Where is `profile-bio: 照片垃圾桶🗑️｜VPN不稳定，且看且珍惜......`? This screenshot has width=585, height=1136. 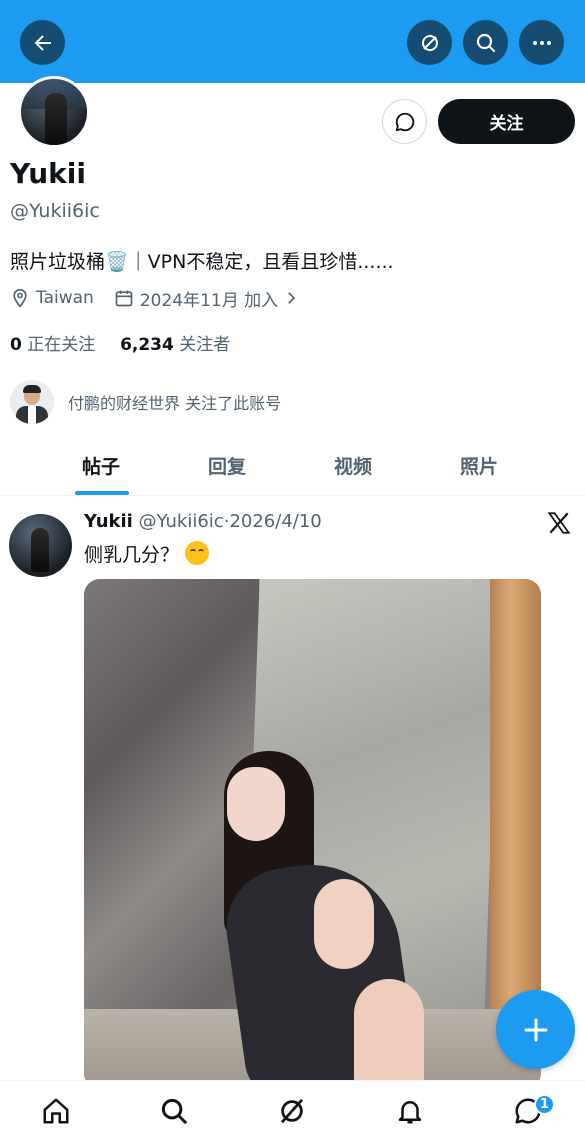
profile-bio: 照片垃圾桶🗑️｜VPN不稳定，且看且珍惜...... is located at coordinates (202, 262).